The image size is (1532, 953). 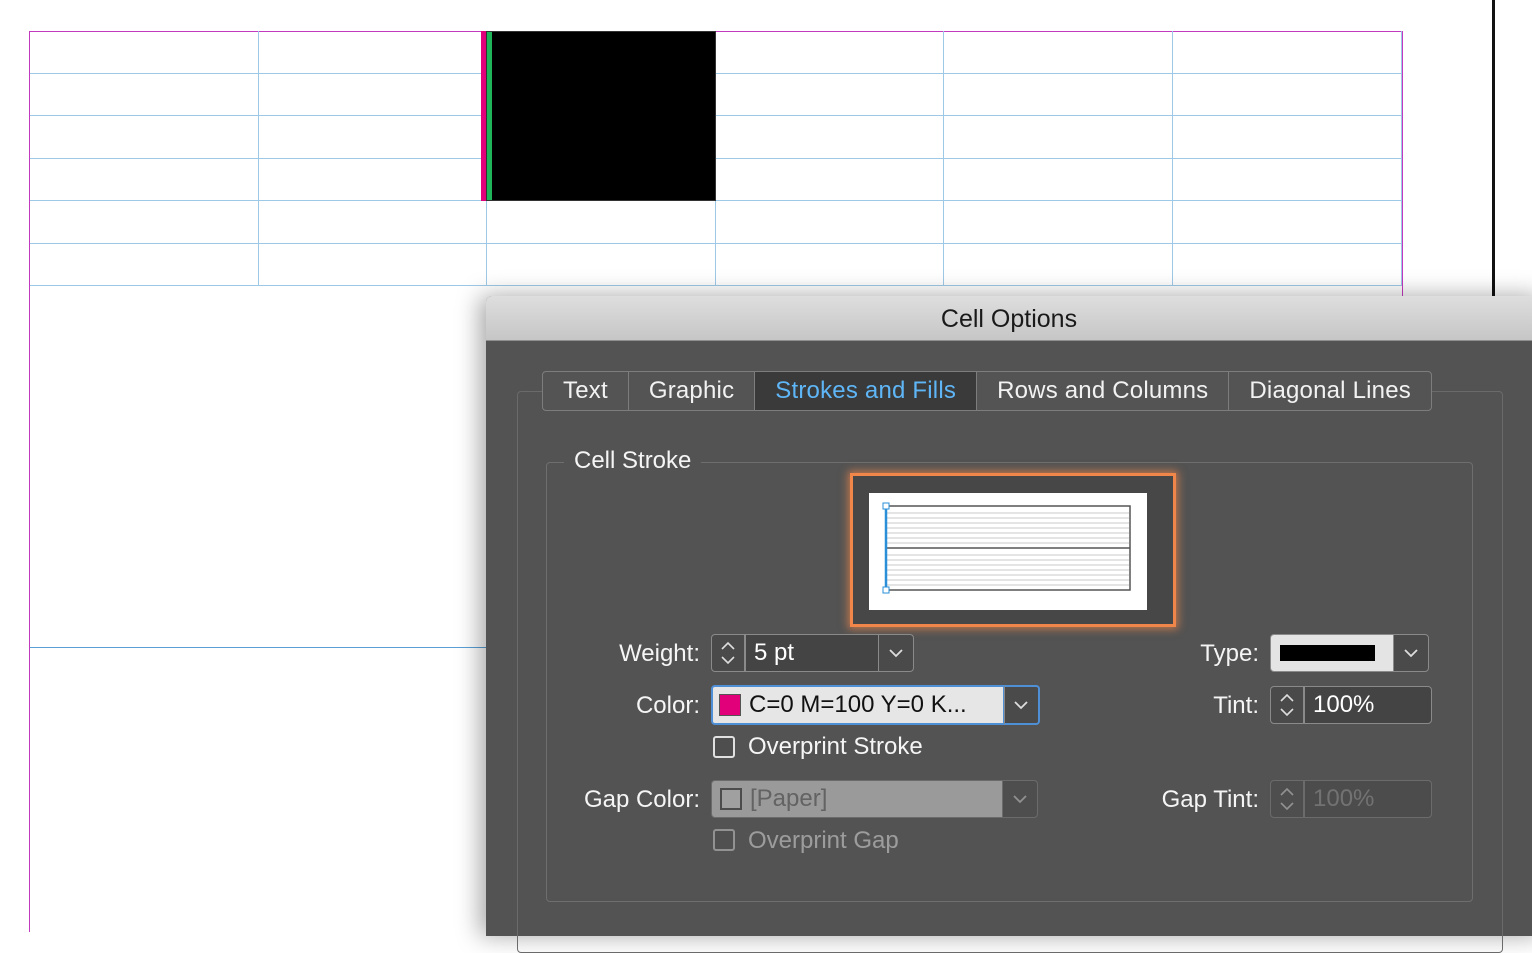 I want to click on tab-graphic: Graphic, so click(x=692, y=391).